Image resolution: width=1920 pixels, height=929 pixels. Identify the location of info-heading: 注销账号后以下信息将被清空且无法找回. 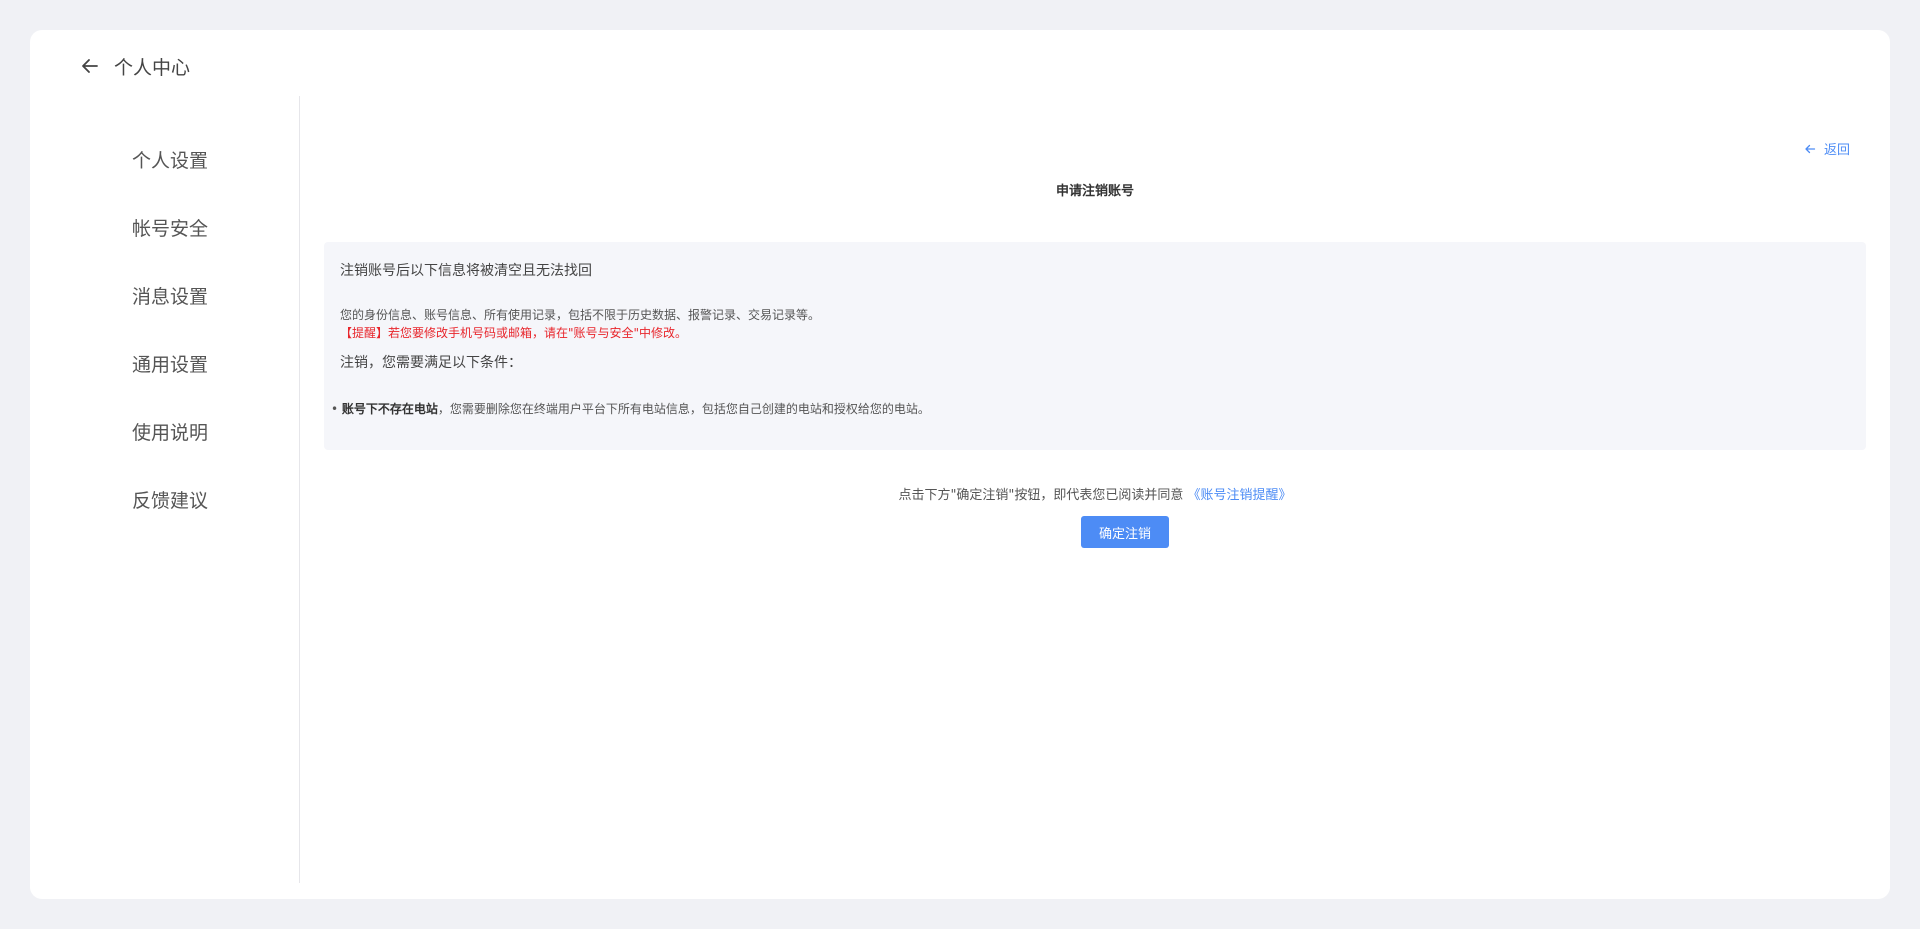
(466, 271).